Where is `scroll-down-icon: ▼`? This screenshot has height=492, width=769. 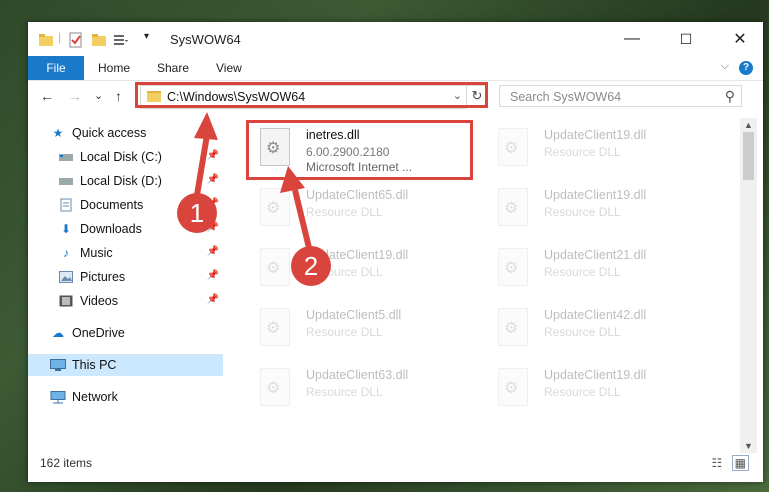 scroll-down-icon: ▼ is located at coordinates (748, 446).